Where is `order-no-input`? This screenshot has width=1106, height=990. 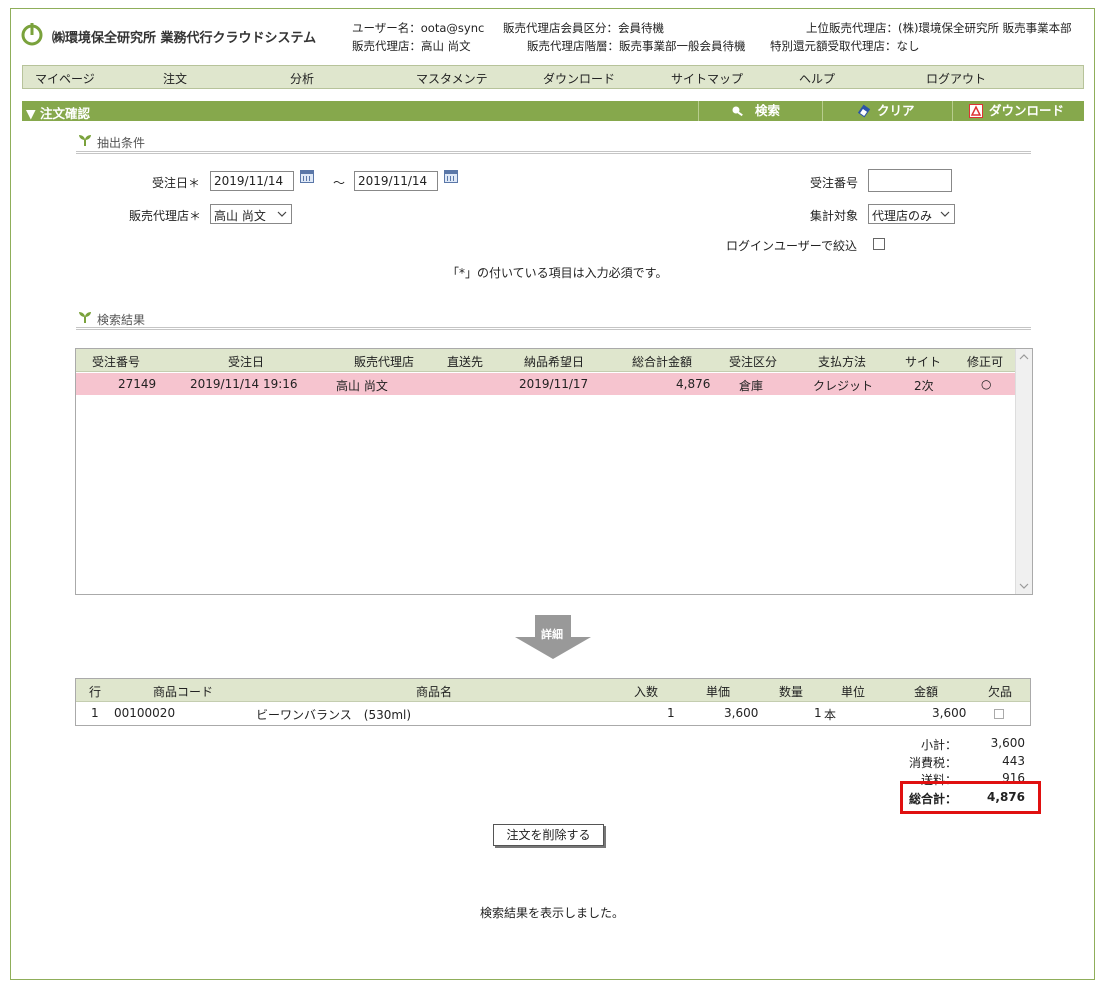
order-no-input is located at coordinates (910, 180).